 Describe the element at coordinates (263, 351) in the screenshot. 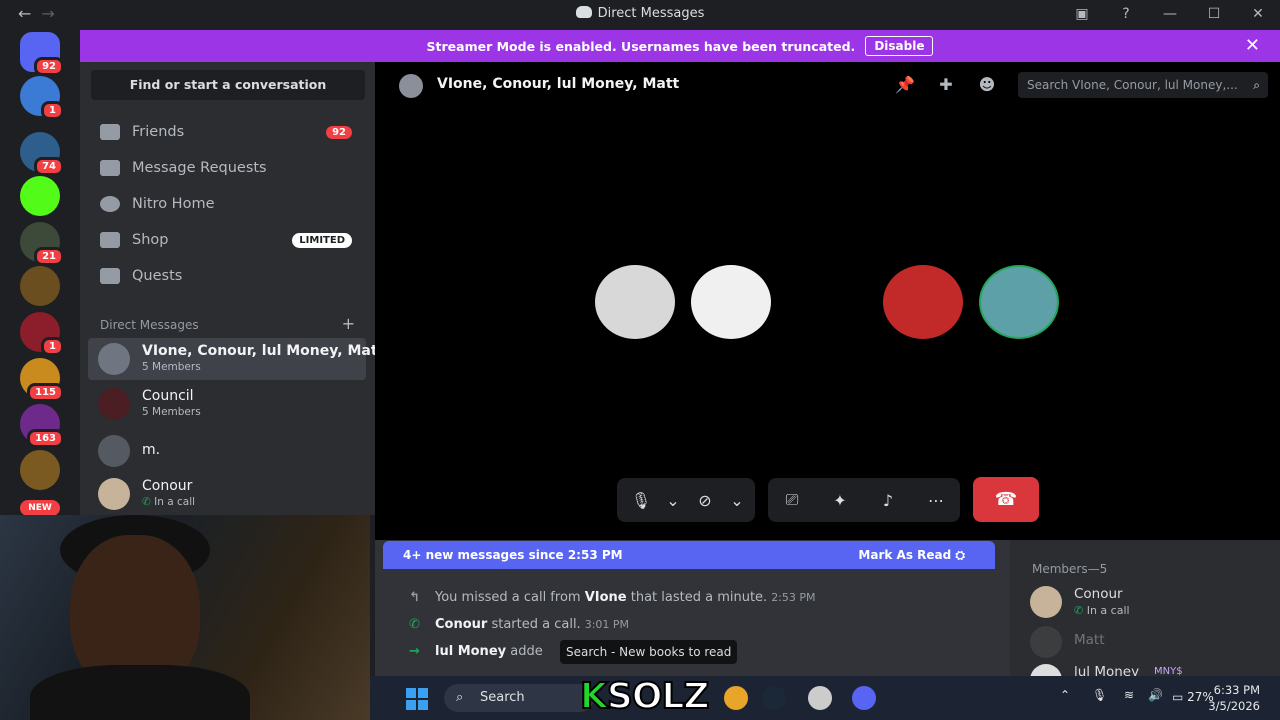

I see `dm-name: VIone, Conour, lul Money, Matt` at that location.